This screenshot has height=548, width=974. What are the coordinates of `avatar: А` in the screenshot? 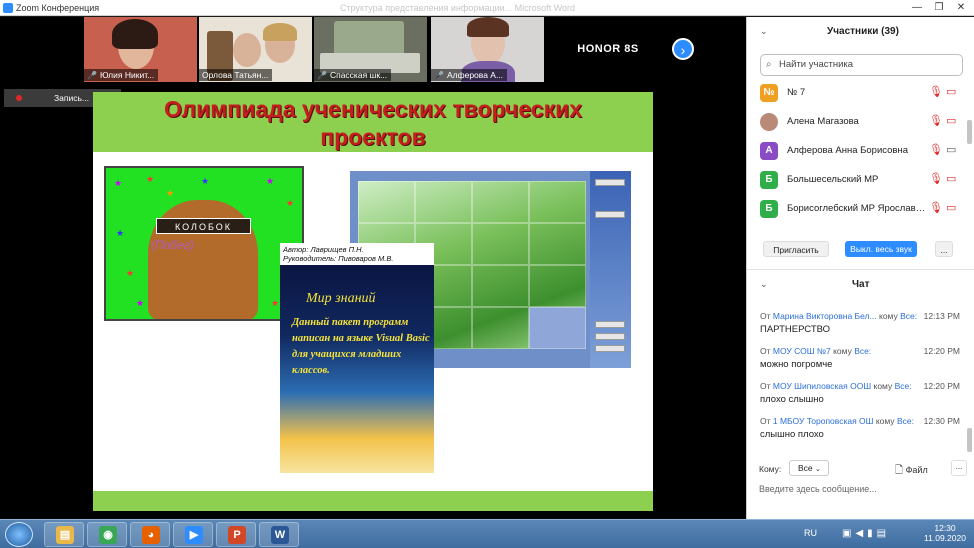 It's located at (769, 151).